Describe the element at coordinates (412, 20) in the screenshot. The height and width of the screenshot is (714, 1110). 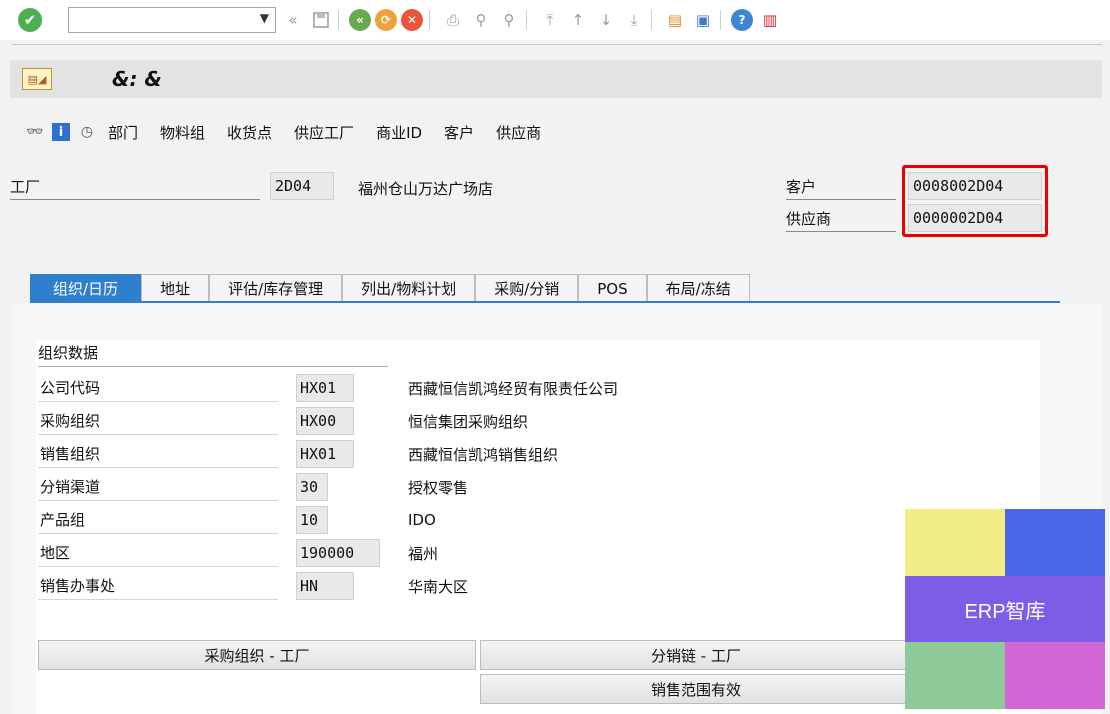
I see `cancel-icon: ✕` at that location.